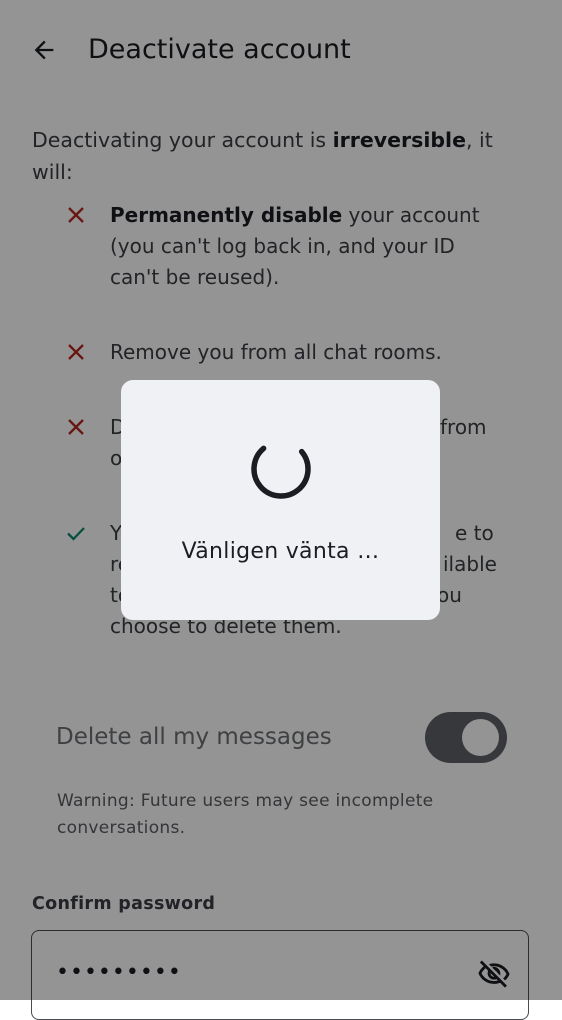  I want to click on loading-spinner-icon, so click(281, 469).